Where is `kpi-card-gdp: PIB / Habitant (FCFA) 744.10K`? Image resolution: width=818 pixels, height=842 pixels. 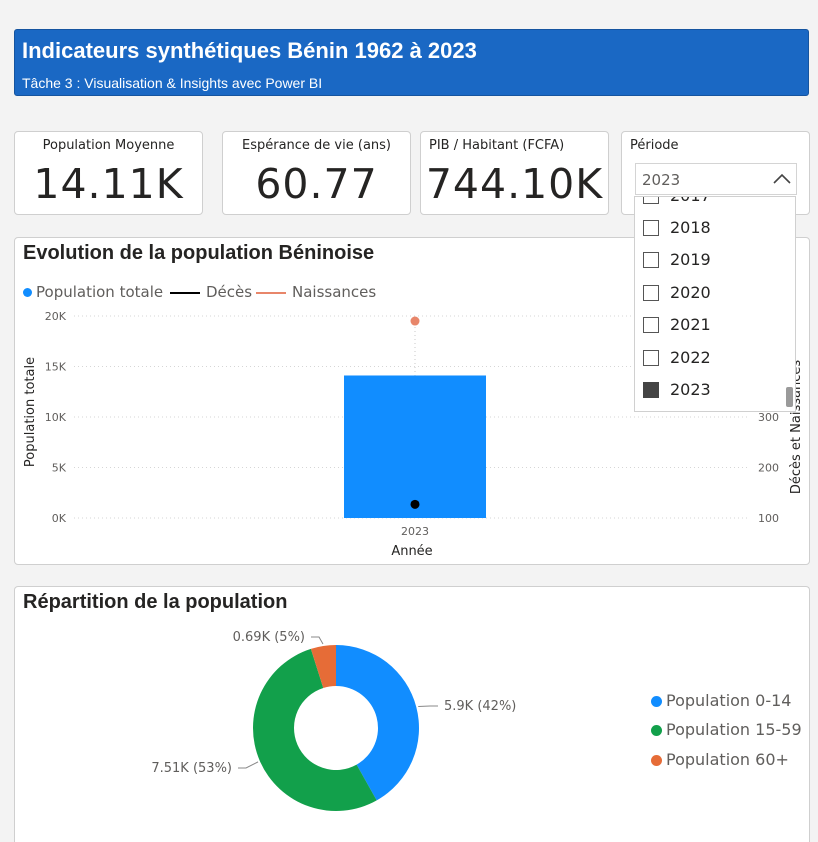 kpi-card-gdp: PIB / Habitant (FCFA) 744.10K is located at coordinates (514, 173).